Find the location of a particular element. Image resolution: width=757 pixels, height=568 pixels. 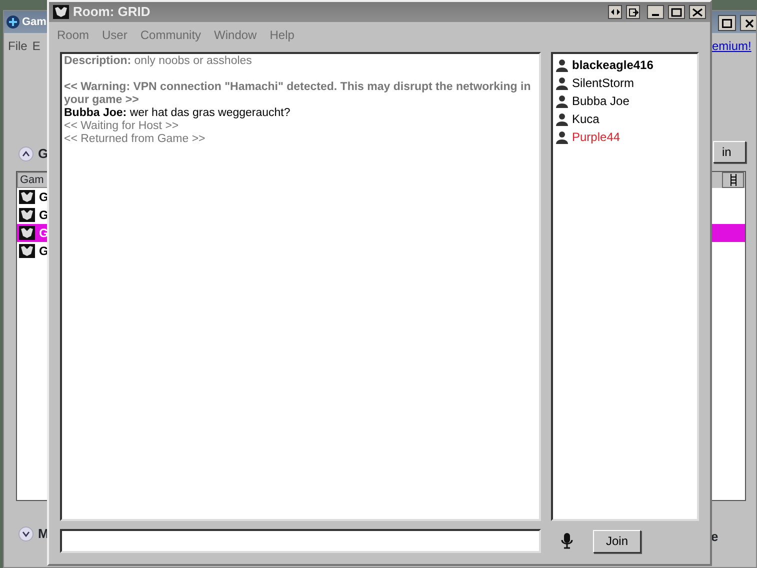

user-name: Bubba Joe is located at coordinates (601, 101).